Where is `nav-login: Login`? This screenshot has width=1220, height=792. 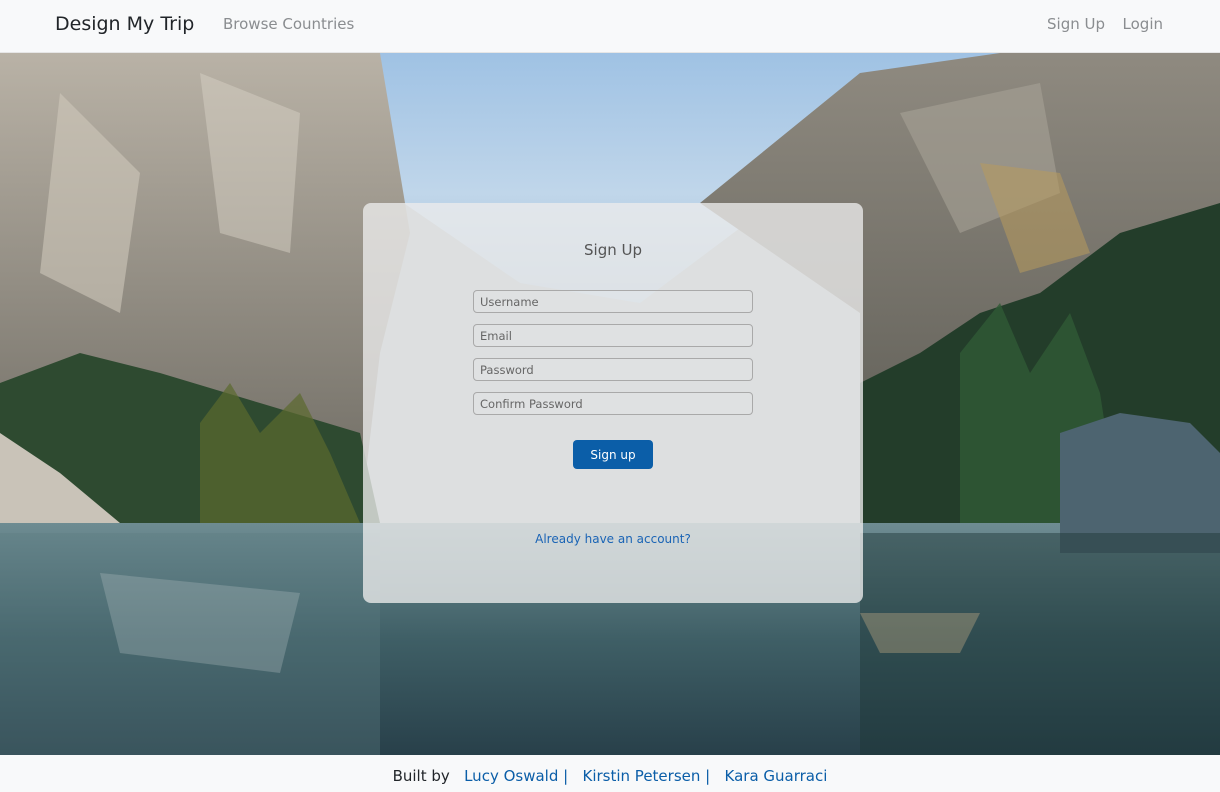 nav-login: Login is located at coordinates (1143, 24).